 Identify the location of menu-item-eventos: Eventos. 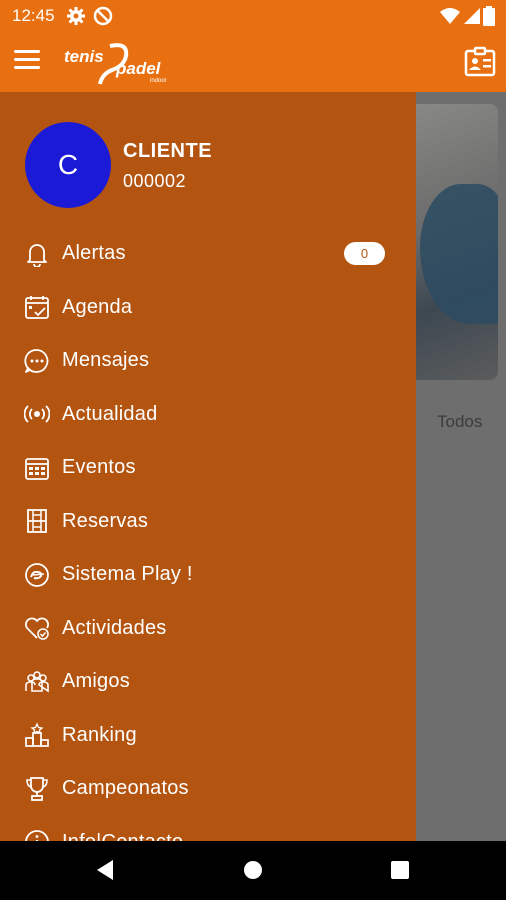
(208, 468).